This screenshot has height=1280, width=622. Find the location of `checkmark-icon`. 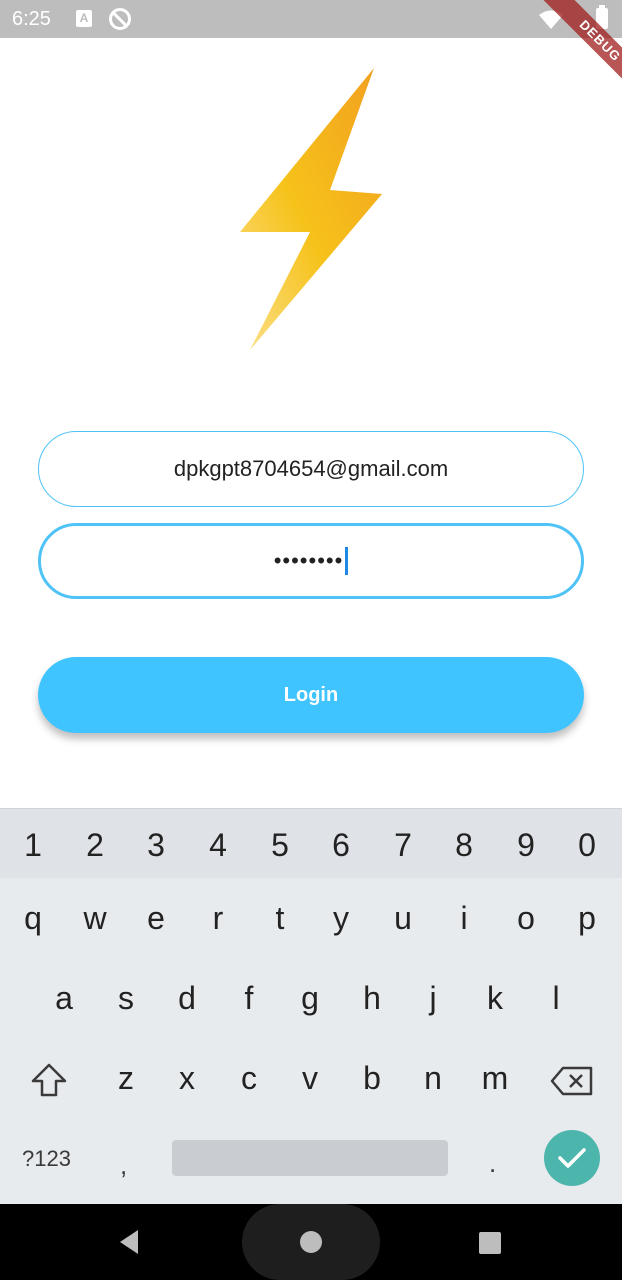

checkmark-icon is located at coordinates (572, 1158).